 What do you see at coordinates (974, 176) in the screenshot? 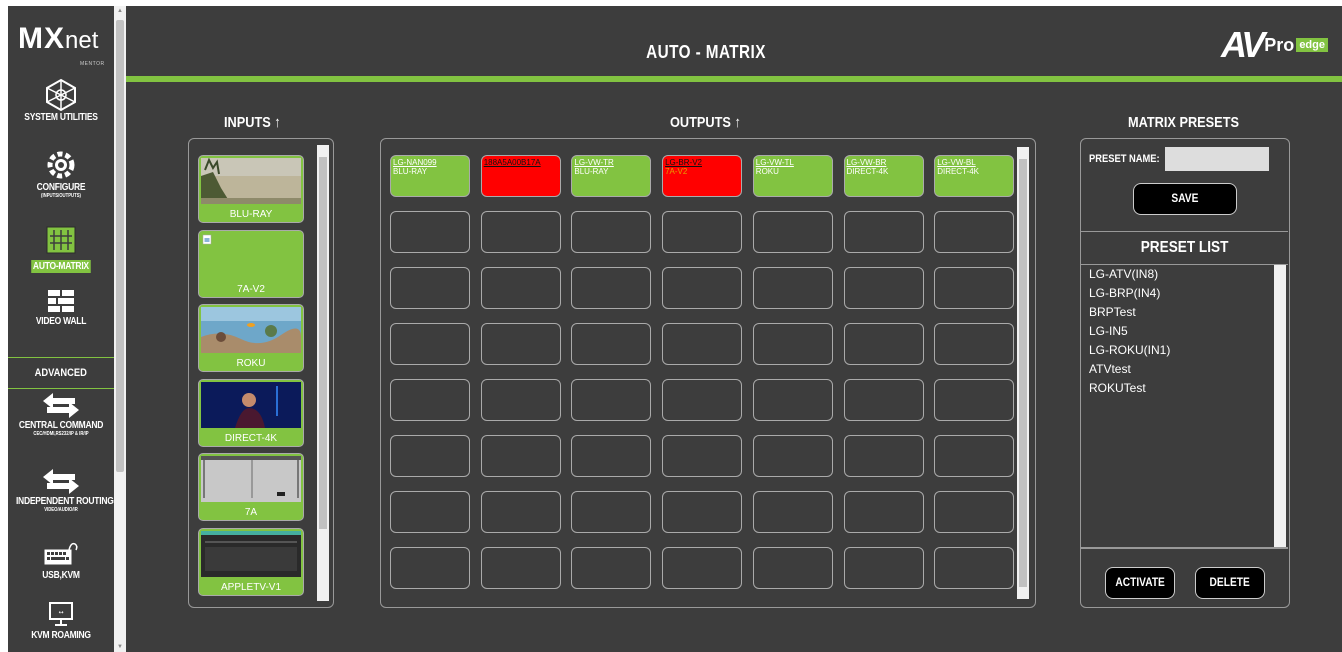
I see `output-card: LG-VW-BL DIRECT-4K` at bounding box center [974, 176].